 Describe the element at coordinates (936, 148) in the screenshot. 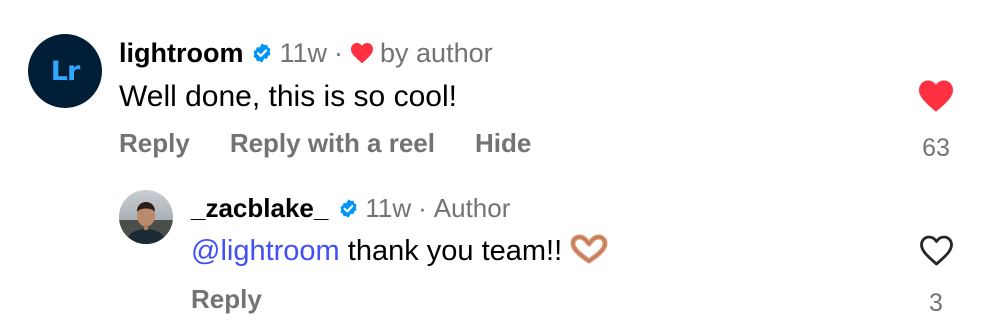

I see `comment-like-count: 63` at that location.